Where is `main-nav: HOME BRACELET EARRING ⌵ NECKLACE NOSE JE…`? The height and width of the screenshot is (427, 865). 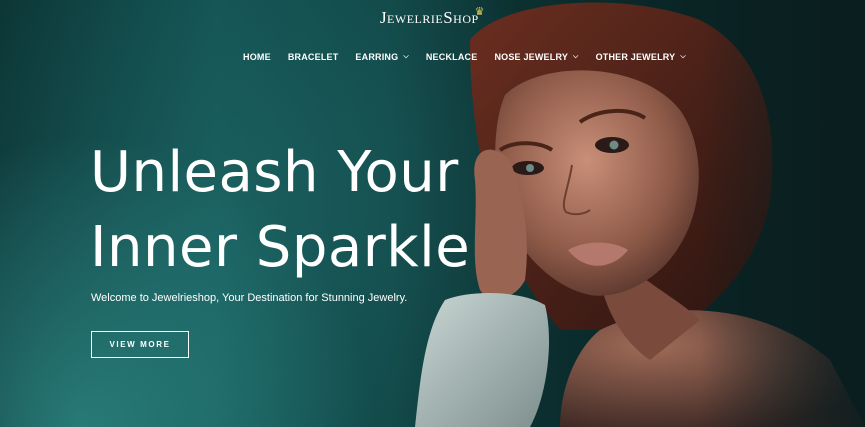 main-nav: HOME BRACELET EARRING ⌵ NECKLACE NOSE JE… is located at coordinates (473, 57).